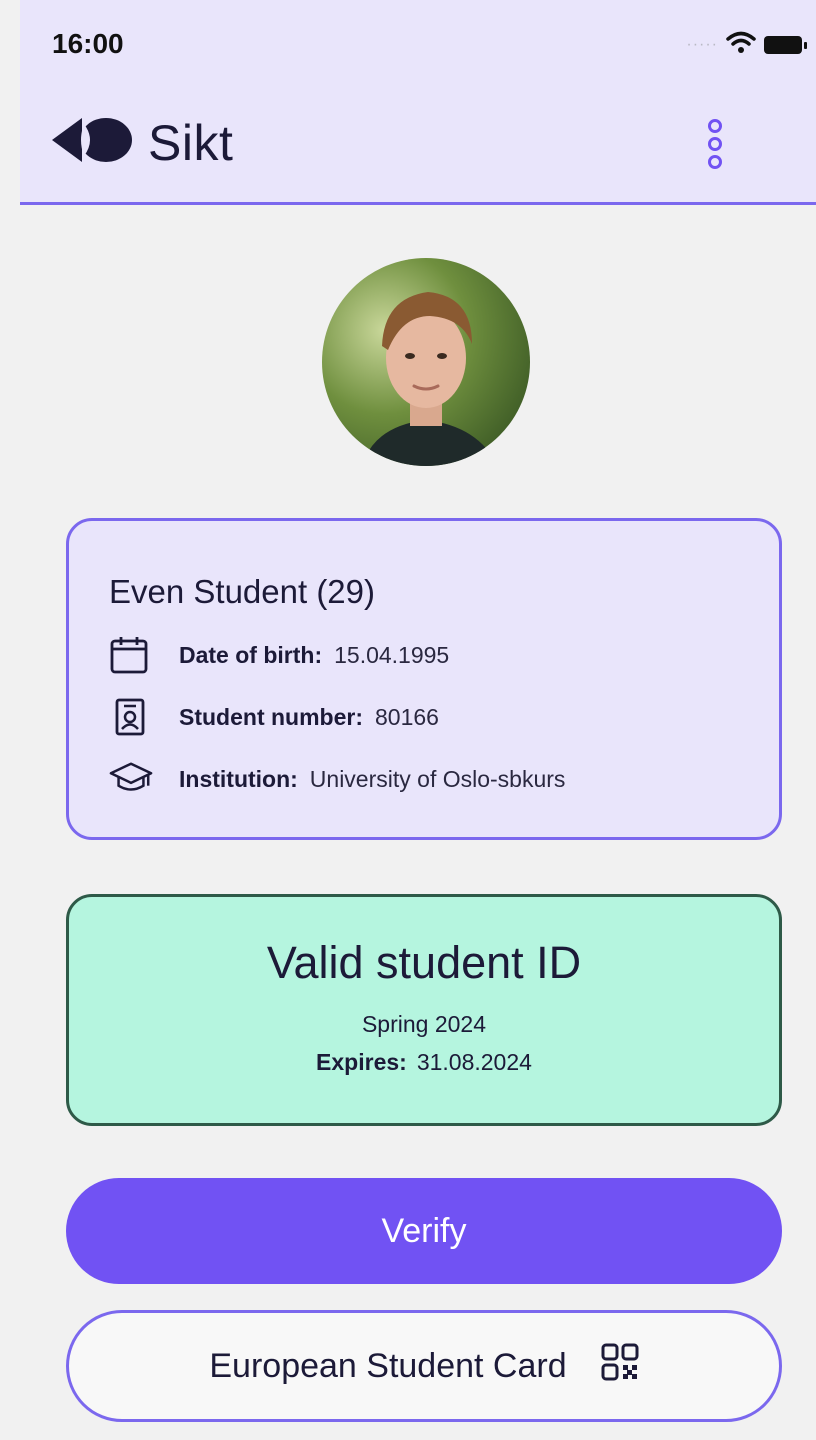  I want to click on date-of-birth-row: Date of birth: 15.04.1995, so click(279, 655).